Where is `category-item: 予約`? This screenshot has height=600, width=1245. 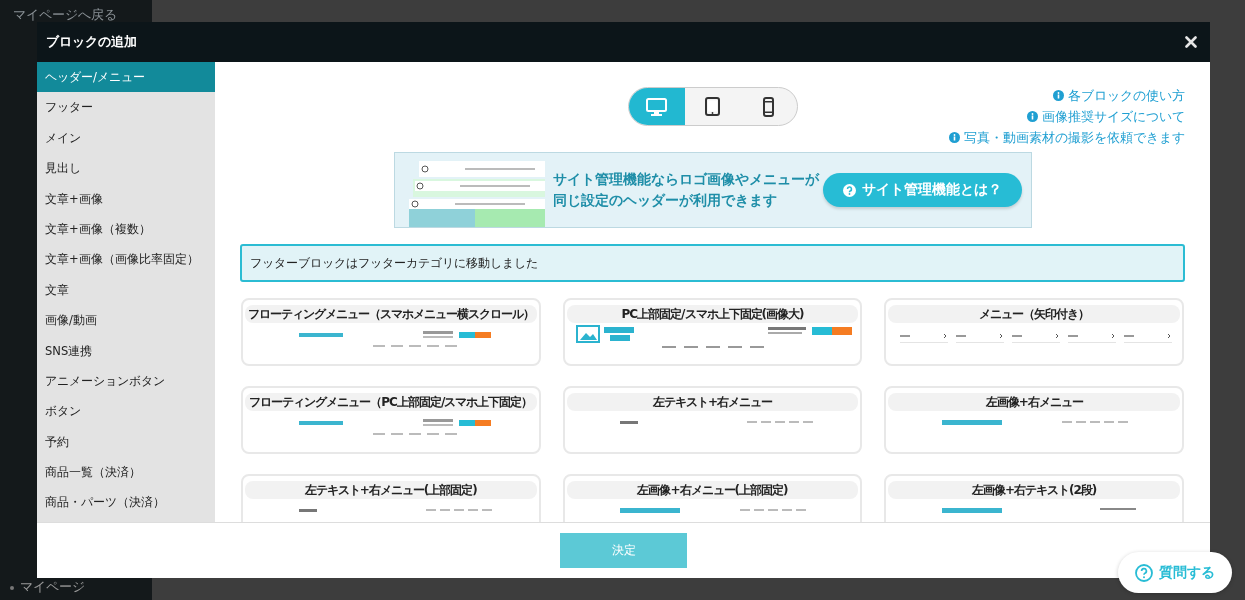
category-item: 予約 is located at coordinates (126, 442).